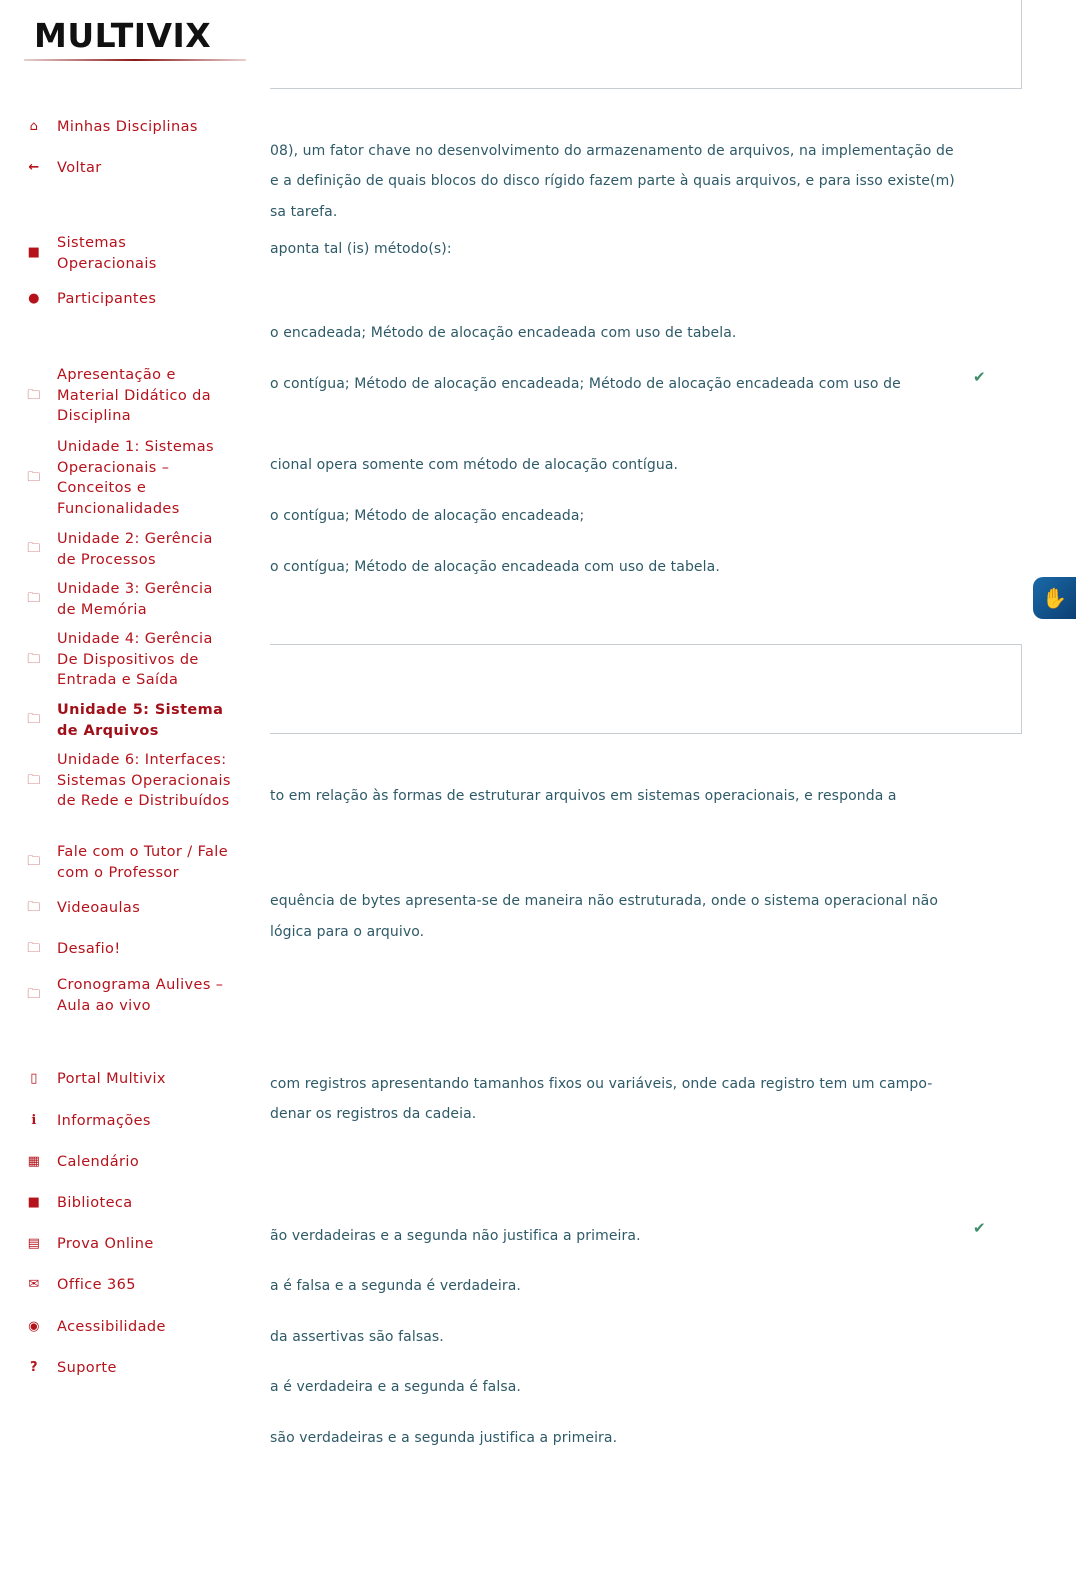 The height and width of the screenshot is (1570, 1076). I want to click on nav-label: Unidade 5: Sistema de Arquivos, so click(140, 720).